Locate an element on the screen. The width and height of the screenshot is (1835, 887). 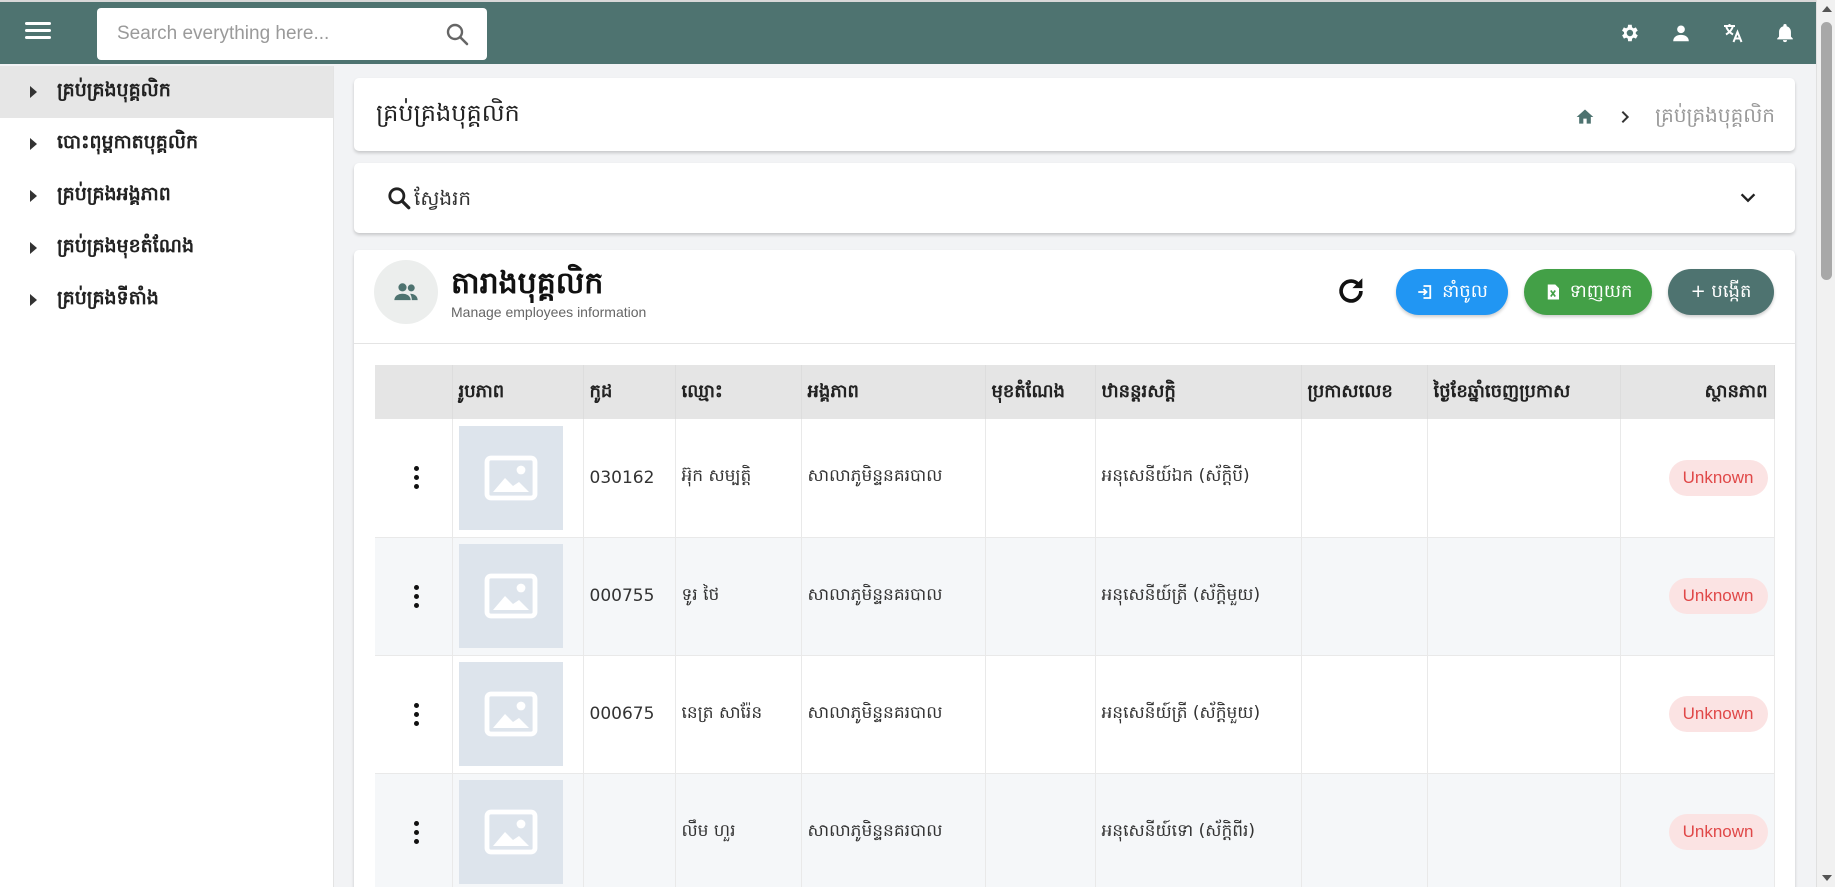
refresh-icon is located at coordinates (1351, 291).